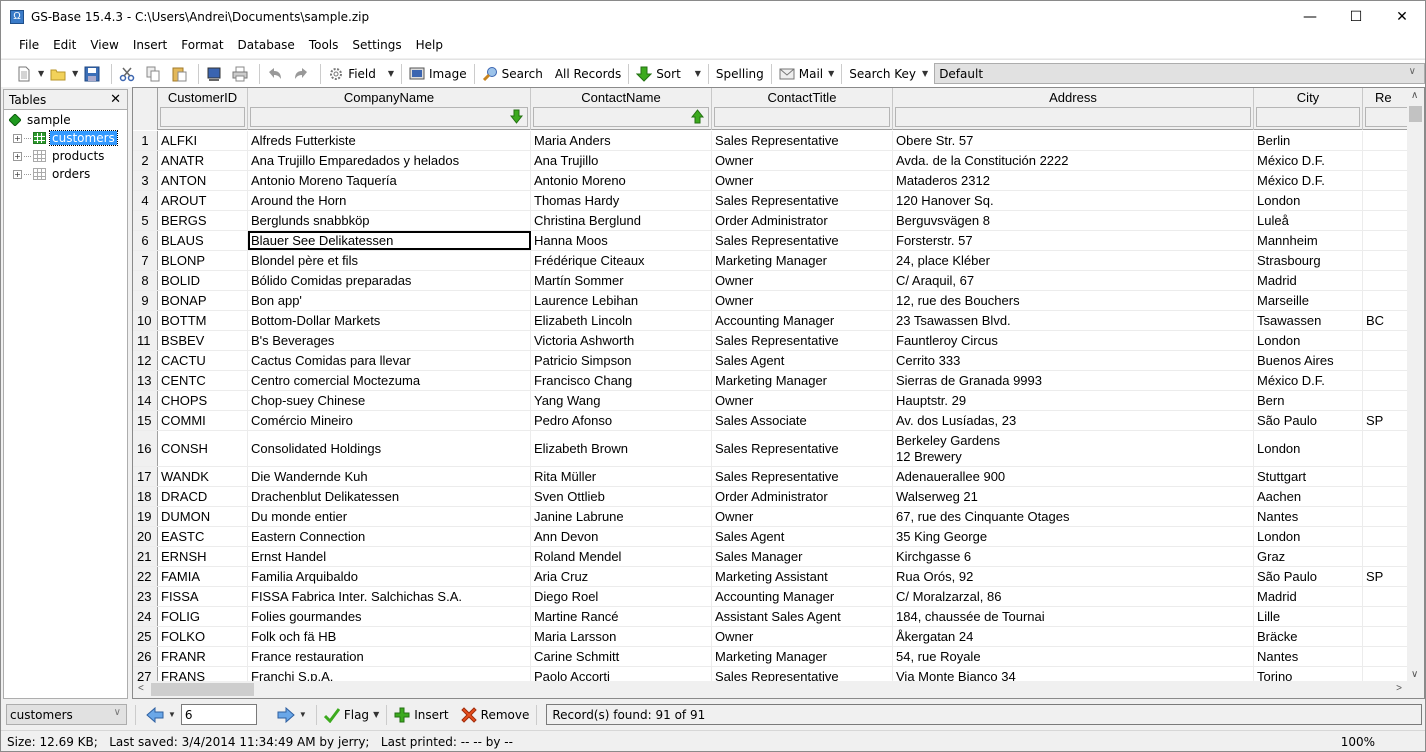 The image size is (1426, 752). Describe the element at coordinates (1414, 95) in the screenshot. I see `scroll-up-icon: ∧` at that location.